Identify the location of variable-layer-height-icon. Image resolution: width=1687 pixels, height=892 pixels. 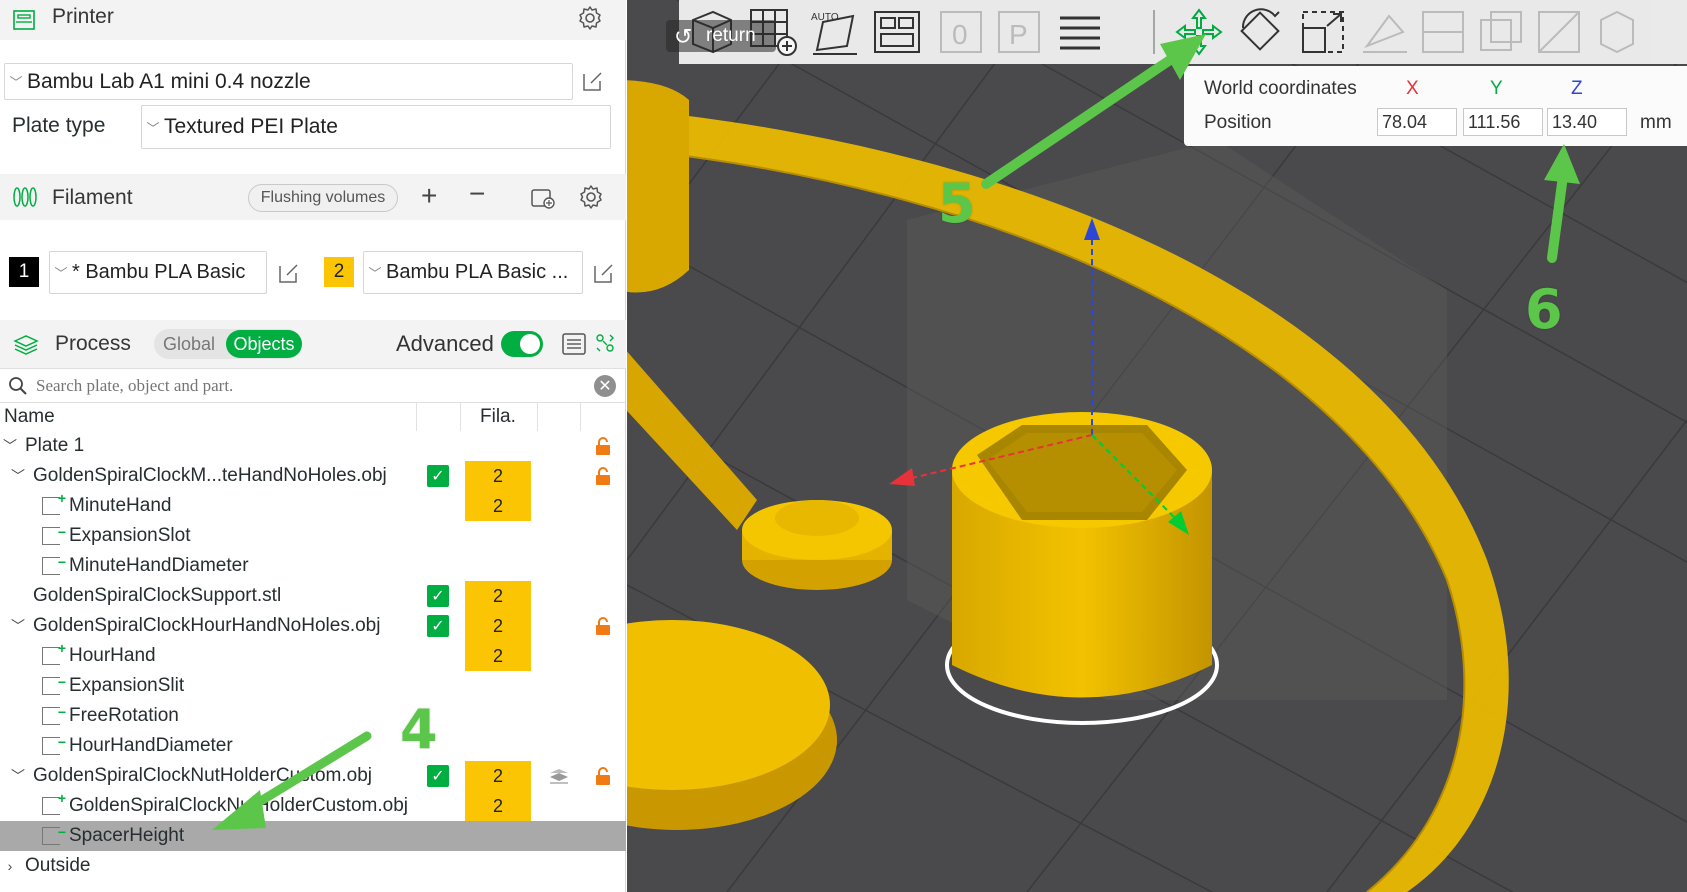
(559, 776).